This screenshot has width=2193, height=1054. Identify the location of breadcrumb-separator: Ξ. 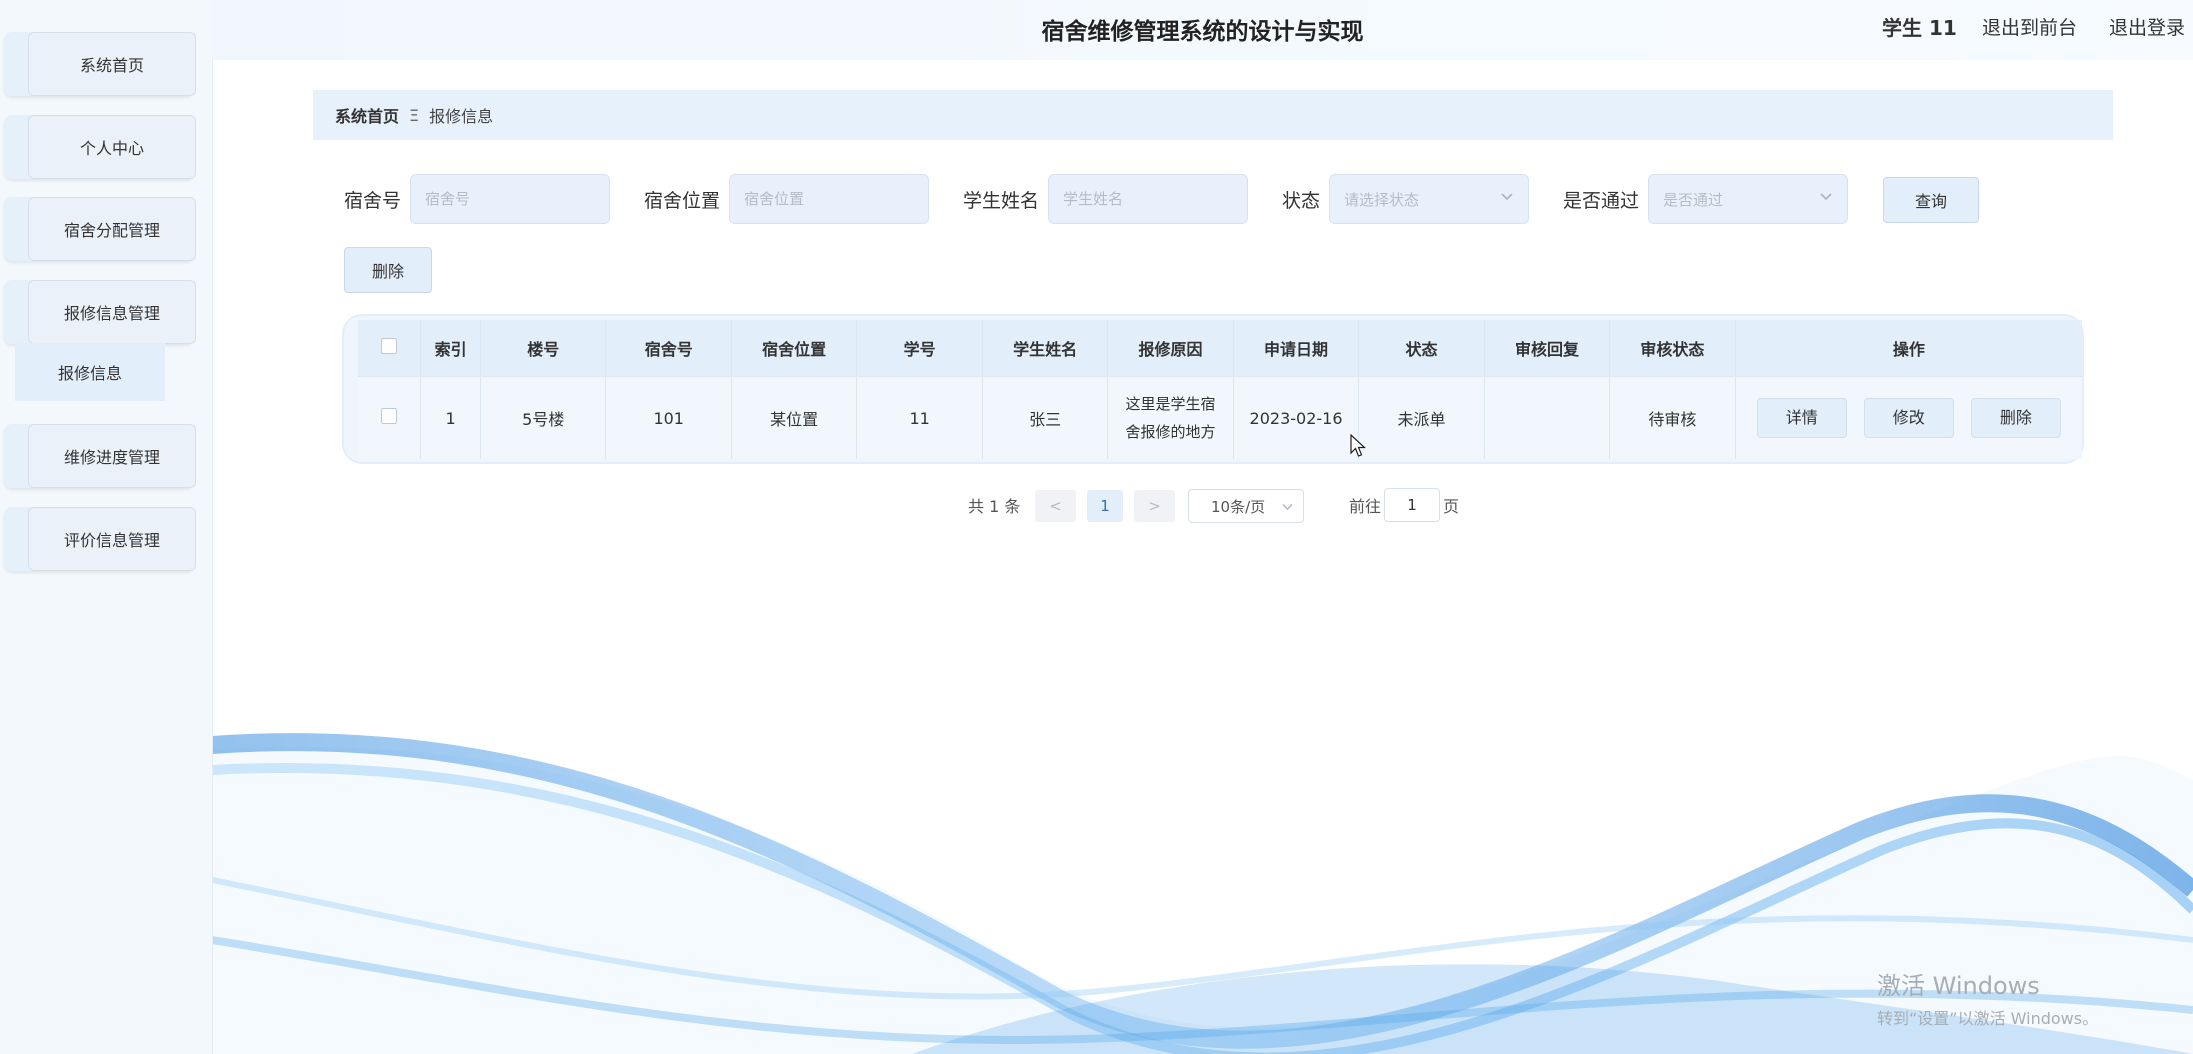
(414, 115).